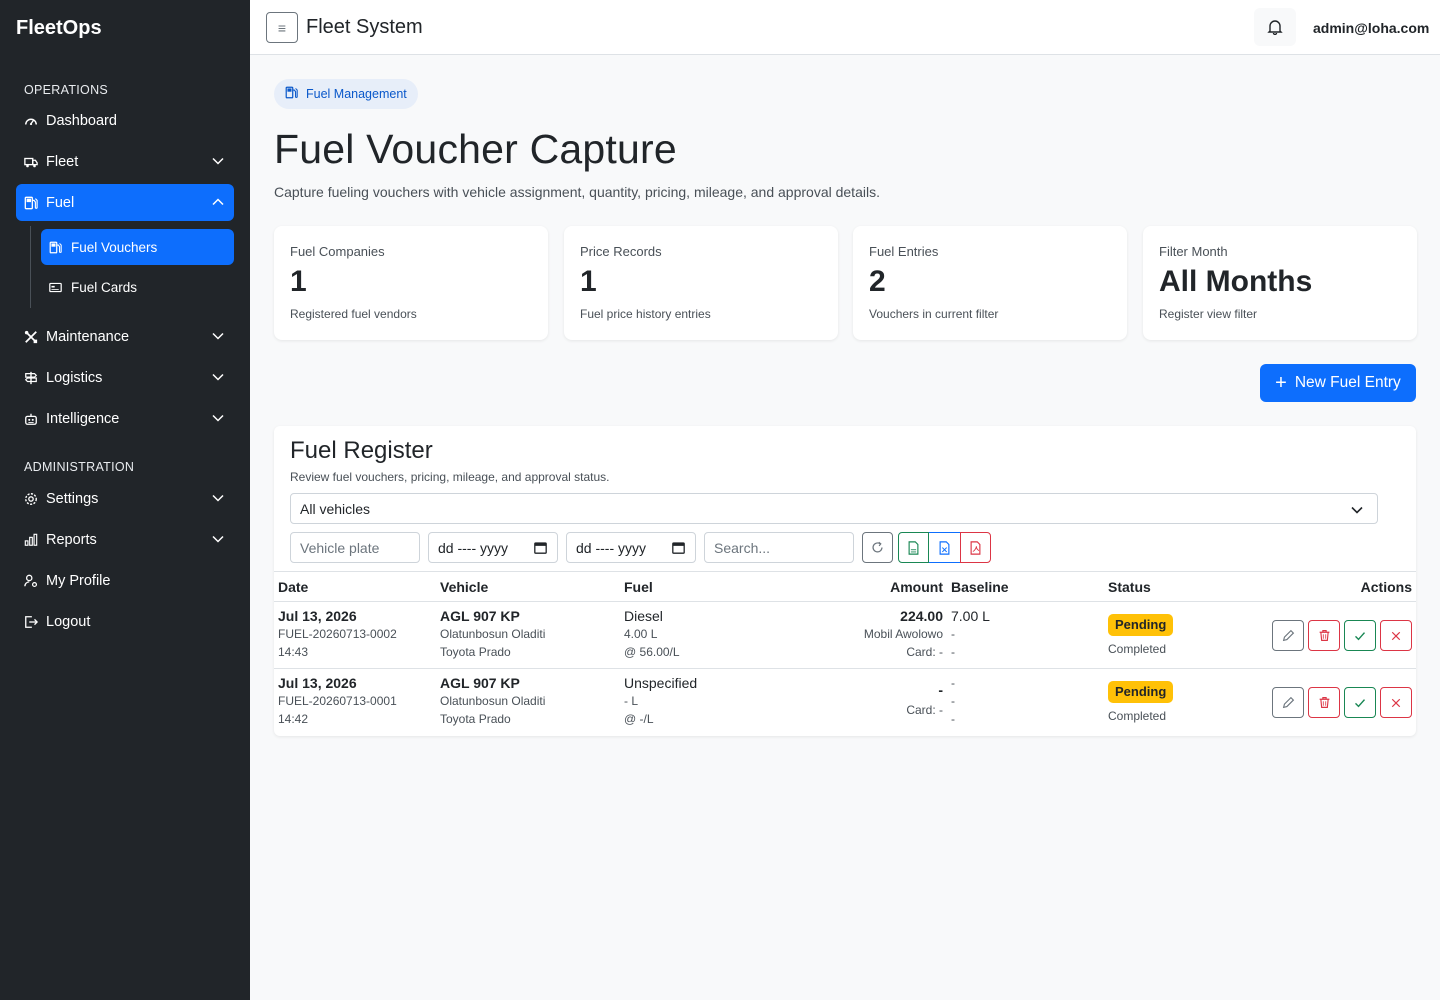 This screenshot has height=1000, width=1440. I want to click on sidebar-item-label: Logout, so click(68, 621).